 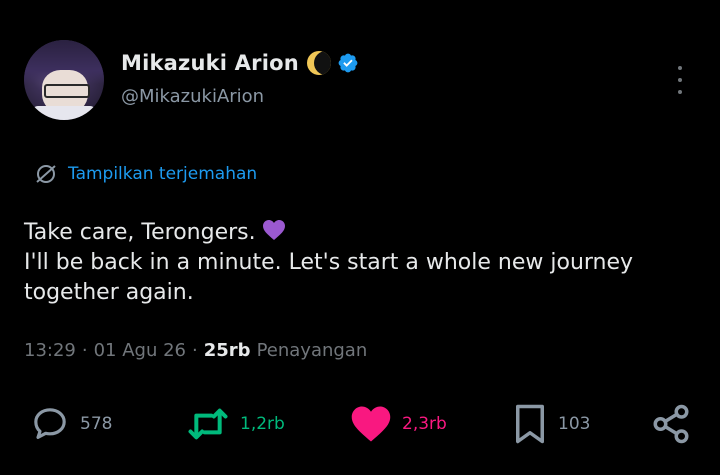 I want to click on verified-badge-icon, so click(x=348, y=63).